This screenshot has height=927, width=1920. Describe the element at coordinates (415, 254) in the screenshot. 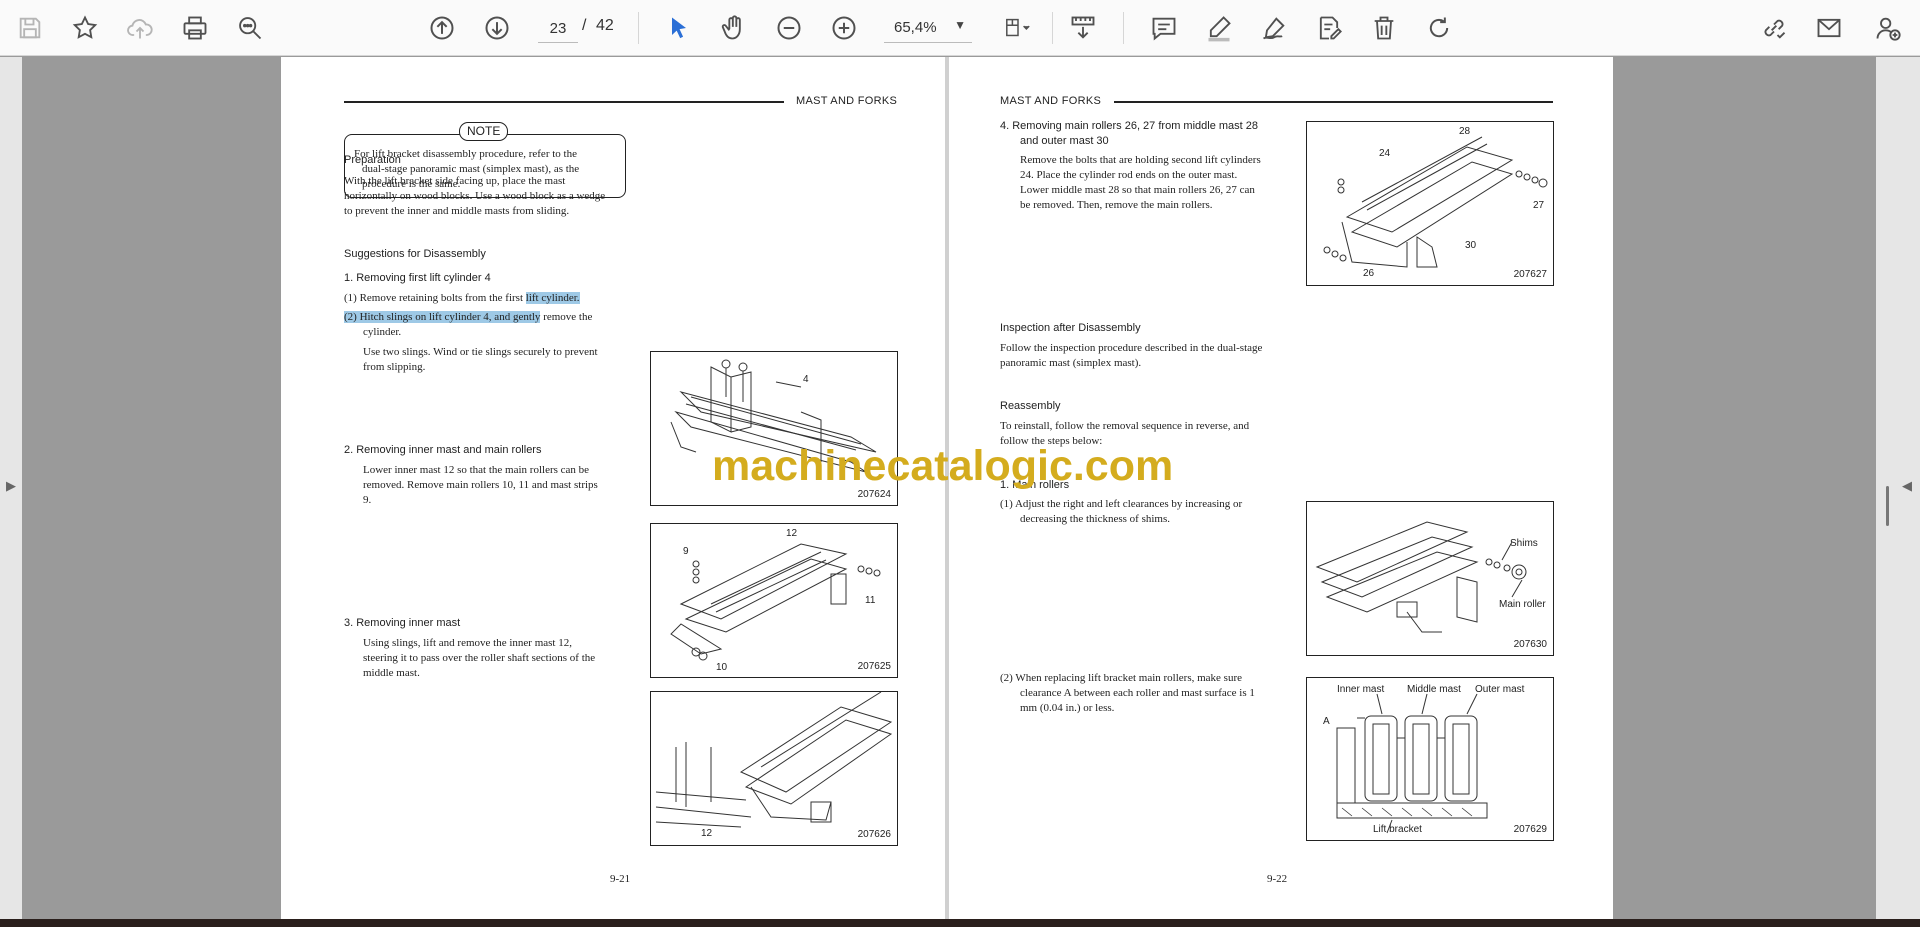

I see `section-title: Suggestions for Disassembly` at that location.